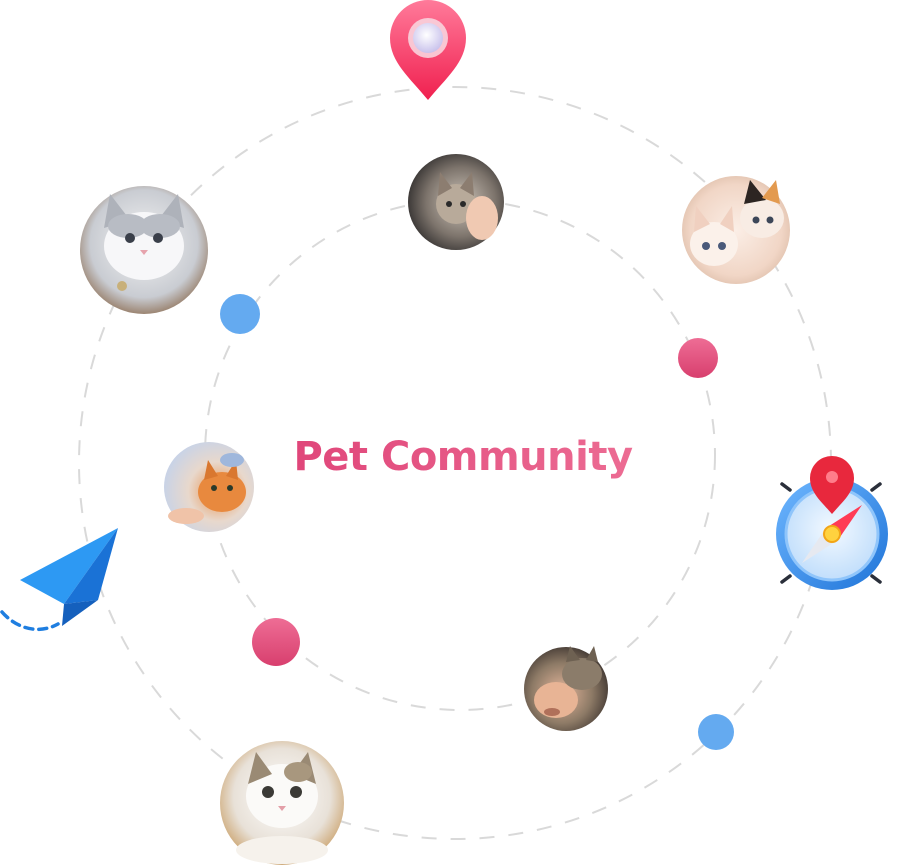  Describe the element at coordinates (832, 523) in the screenshot. I see `compass-icon` at that location.